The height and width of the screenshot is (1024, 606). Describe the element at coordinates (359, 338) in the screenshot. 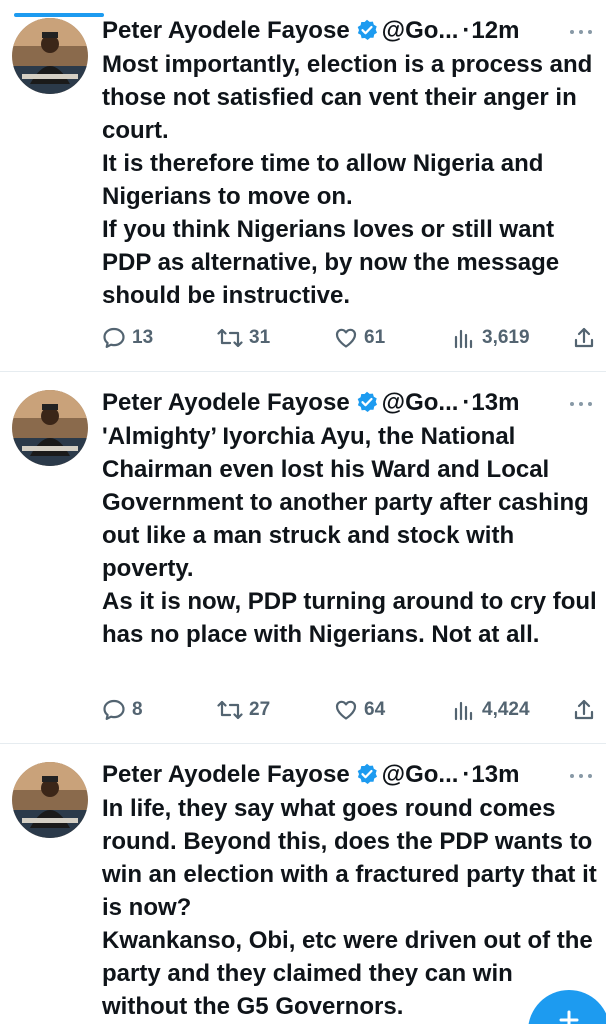

I see `like-button: 61` at that location.